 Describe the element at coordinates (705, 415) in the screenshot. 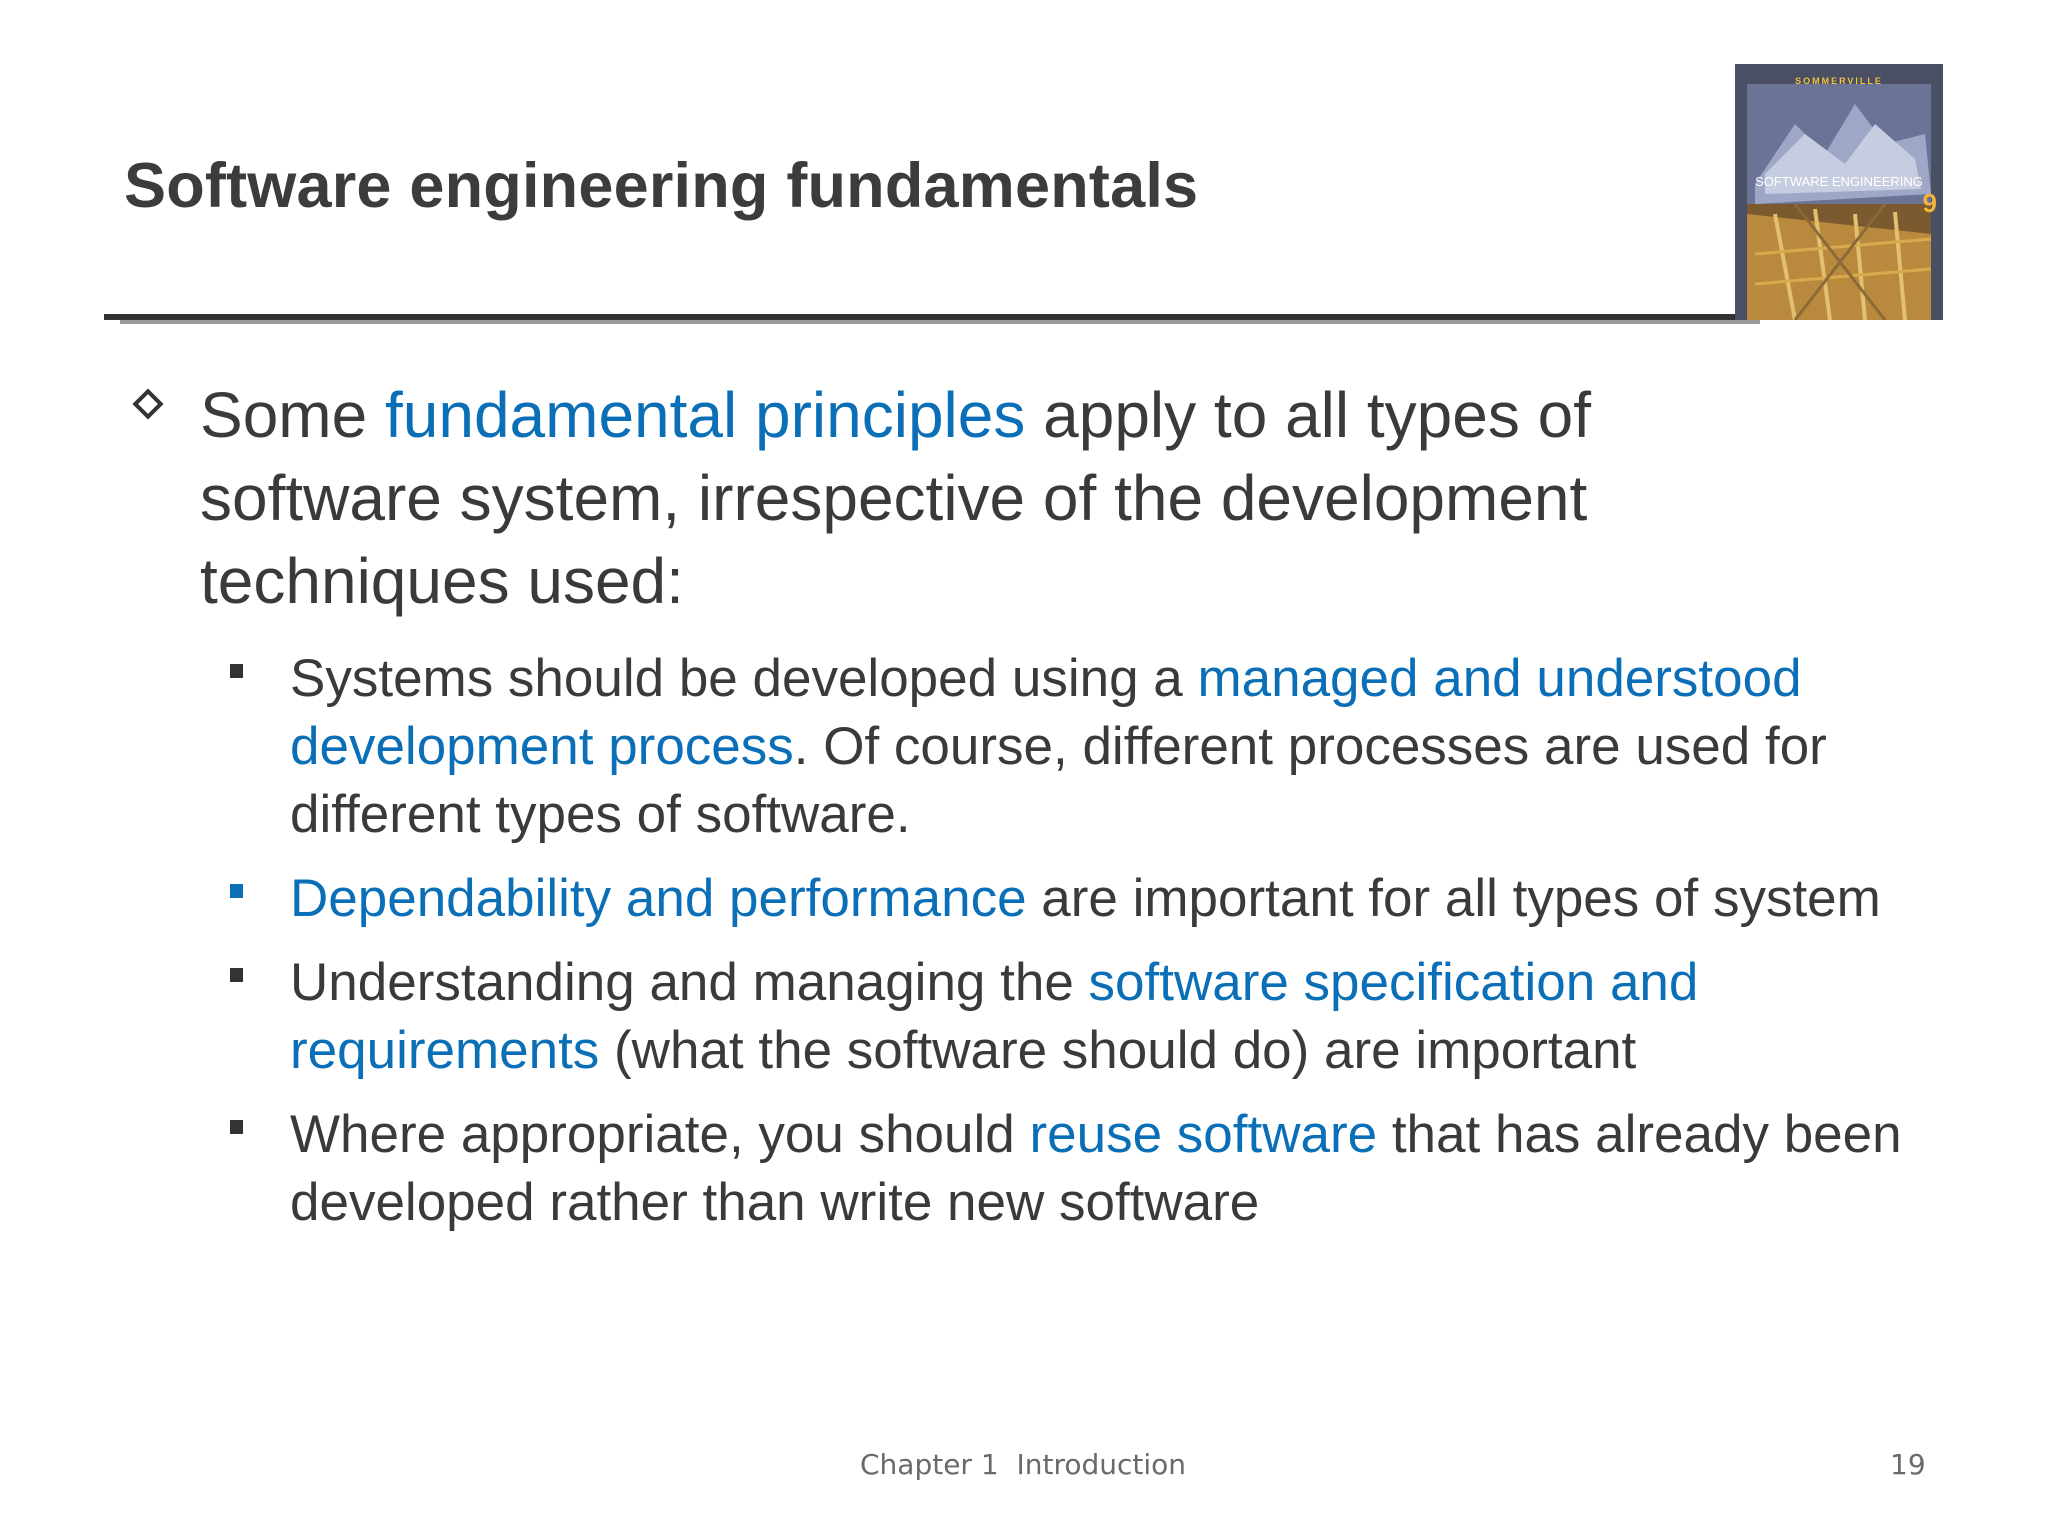

I see `main-bullet-highlight: fundamental principles` at that location.